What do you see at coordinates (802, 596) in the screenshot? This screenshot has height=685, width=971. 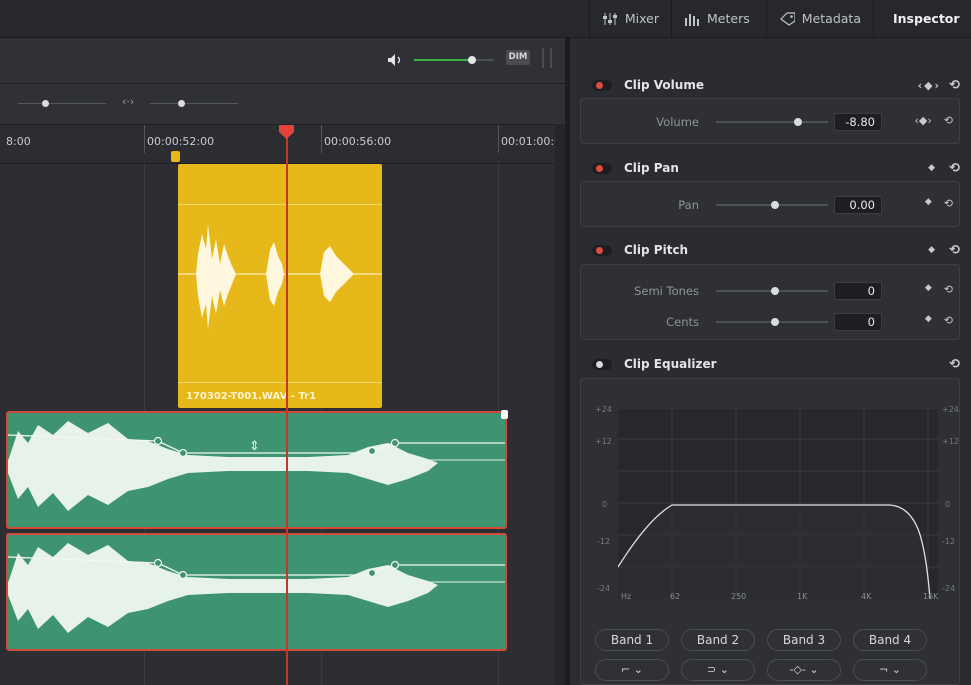 I see `eq-x-label: 1K` at bounding box center [802, 596].